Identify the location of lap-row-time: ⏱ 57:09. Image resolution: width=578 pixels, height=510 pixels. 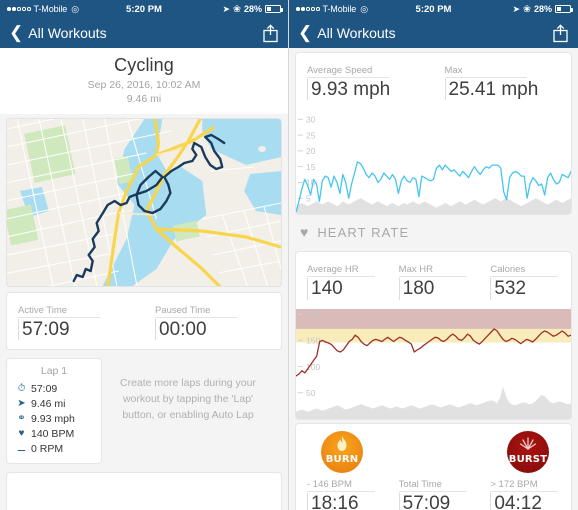
(54, 388).